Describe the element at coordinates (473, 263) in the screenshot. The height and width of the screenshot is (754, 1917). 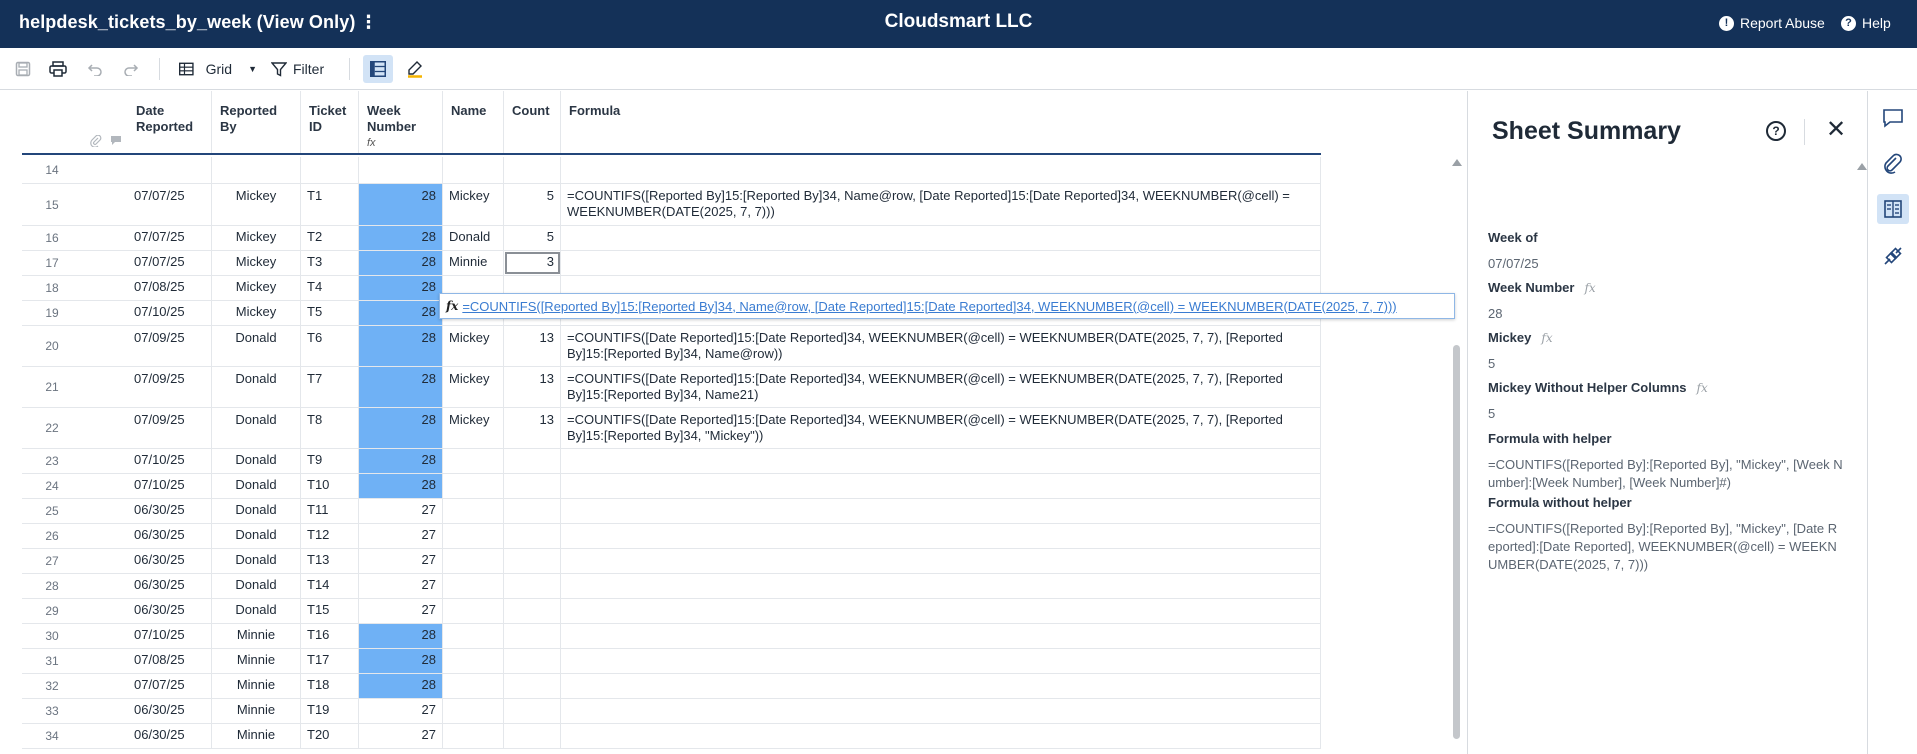
I see `cell-name: Minnie` at that location.